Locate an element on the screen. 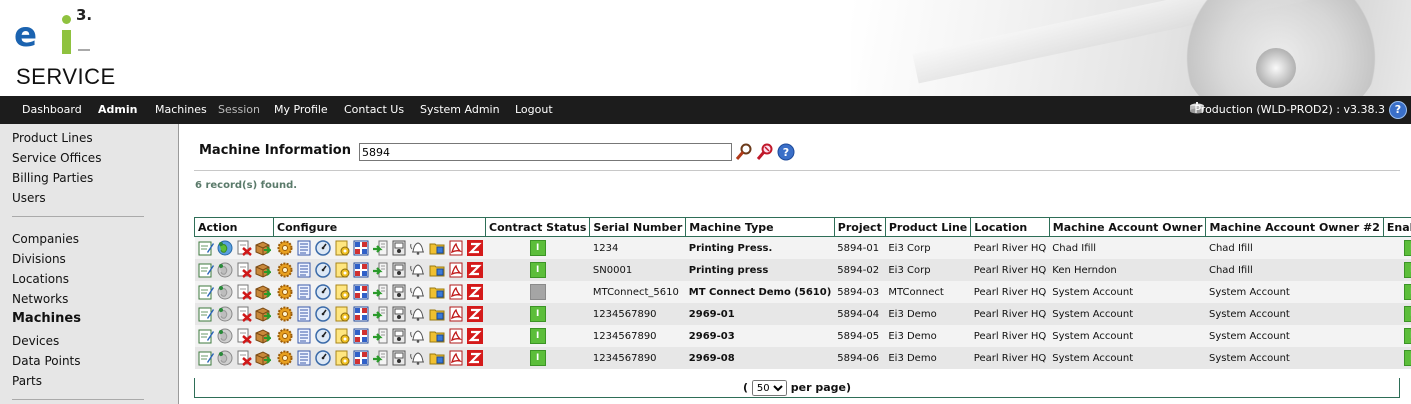 The image size is (1411, 404). sidebar-item-networks: Networks is located at coordinates (40, 299).